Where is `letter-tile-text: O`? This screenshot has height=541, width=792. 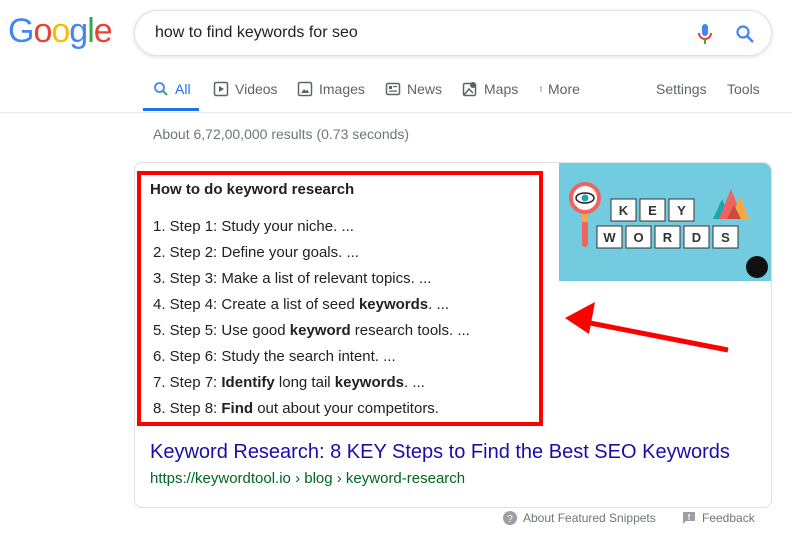 letter-tile-text: O is located at coordinates (638, 237).